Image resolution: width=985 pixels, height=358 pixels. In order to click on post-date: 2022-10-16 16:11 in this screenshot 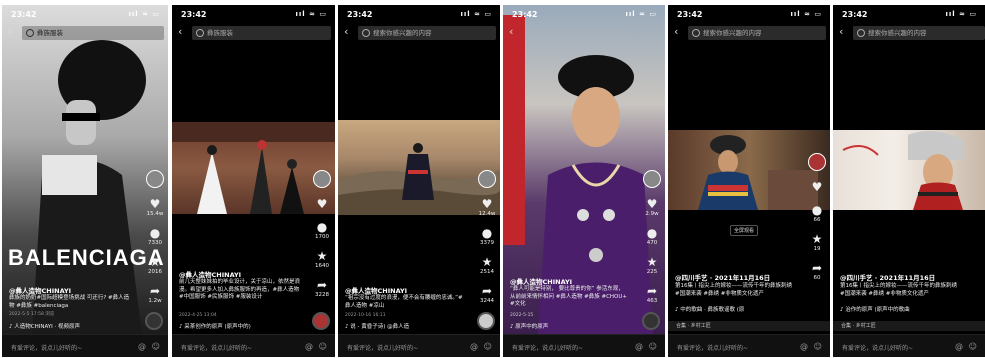, I will do `click(365, 315)`.